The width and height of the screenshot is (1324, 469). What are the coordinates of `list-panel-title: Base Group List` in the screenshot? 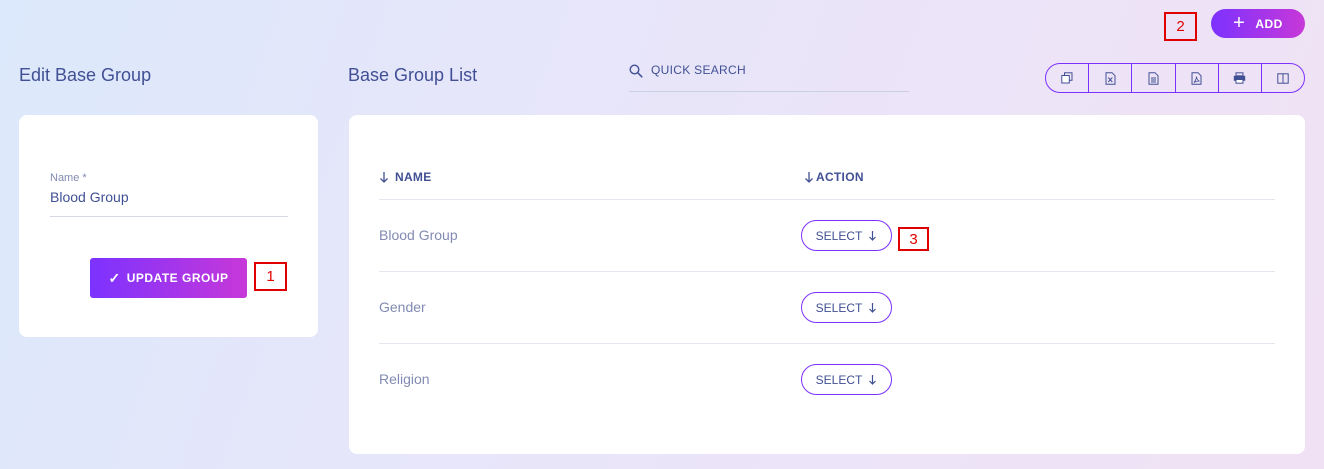 It's located at (413, 75).